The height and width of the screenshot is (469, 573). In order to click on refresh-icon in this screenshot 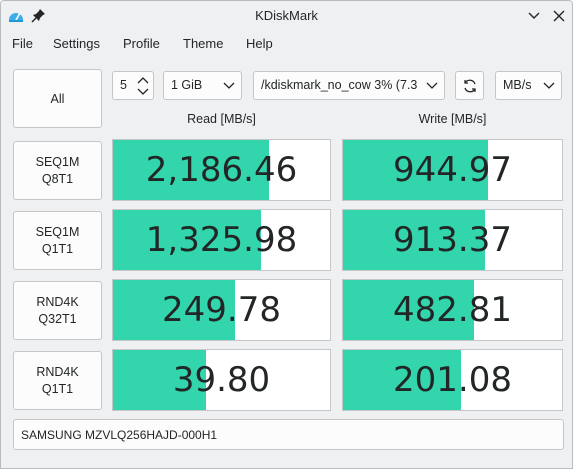, I will do `click(469, 85)`.